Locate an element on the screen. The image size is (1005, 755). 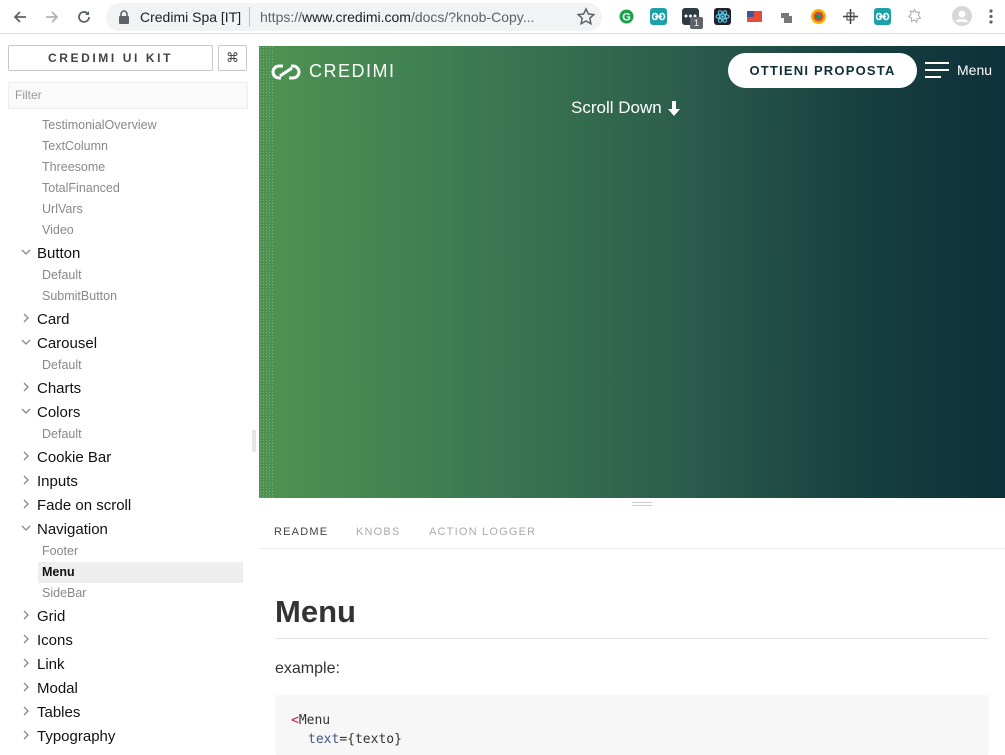
sidebar-story-textcolumn: TextColumn is located at coordinates (150, 146).